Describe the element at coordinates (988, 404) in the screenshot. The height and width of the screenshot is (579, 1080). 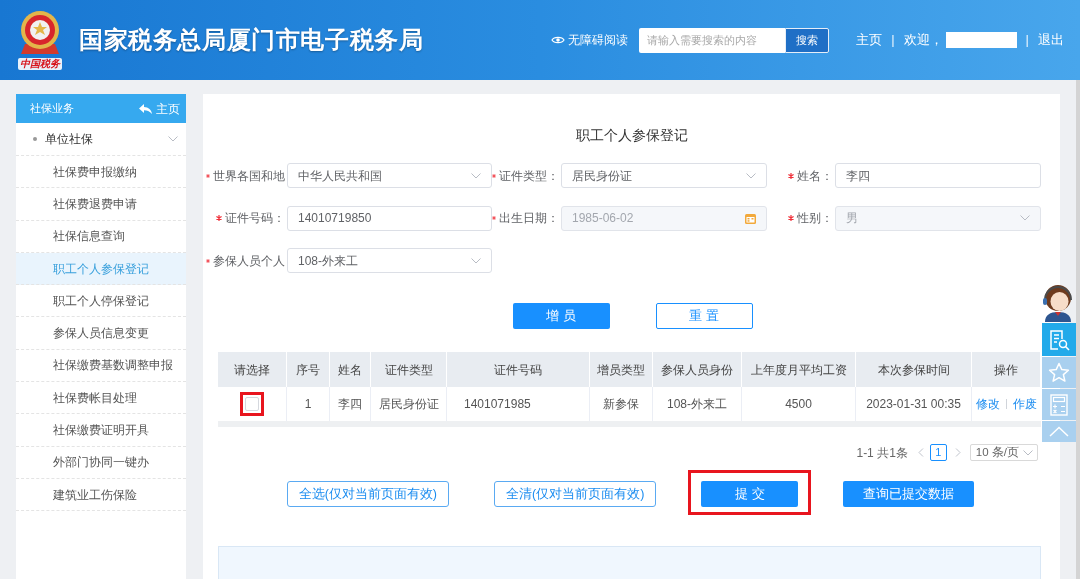
I see `action-link: 修改` at that location.